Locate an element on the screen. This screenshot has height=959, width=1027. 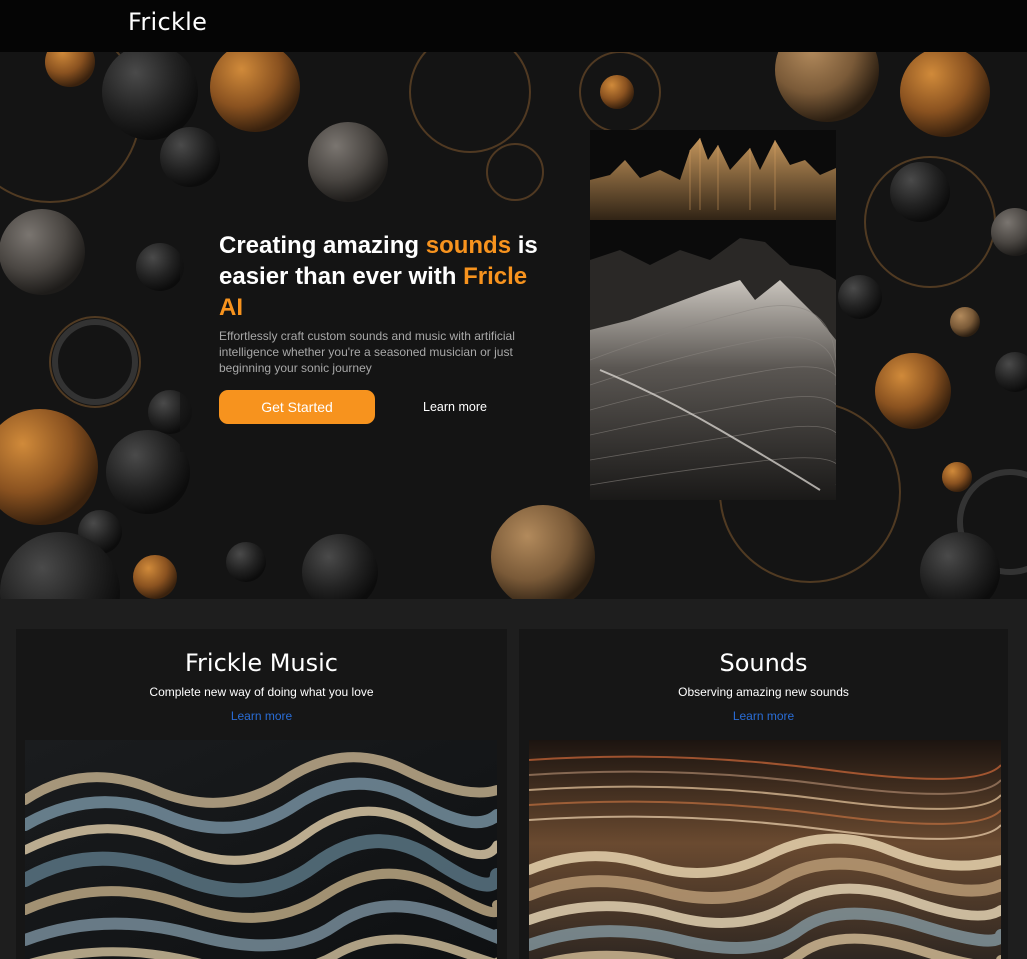
card-sound-image is located at coordinates (765, 849).